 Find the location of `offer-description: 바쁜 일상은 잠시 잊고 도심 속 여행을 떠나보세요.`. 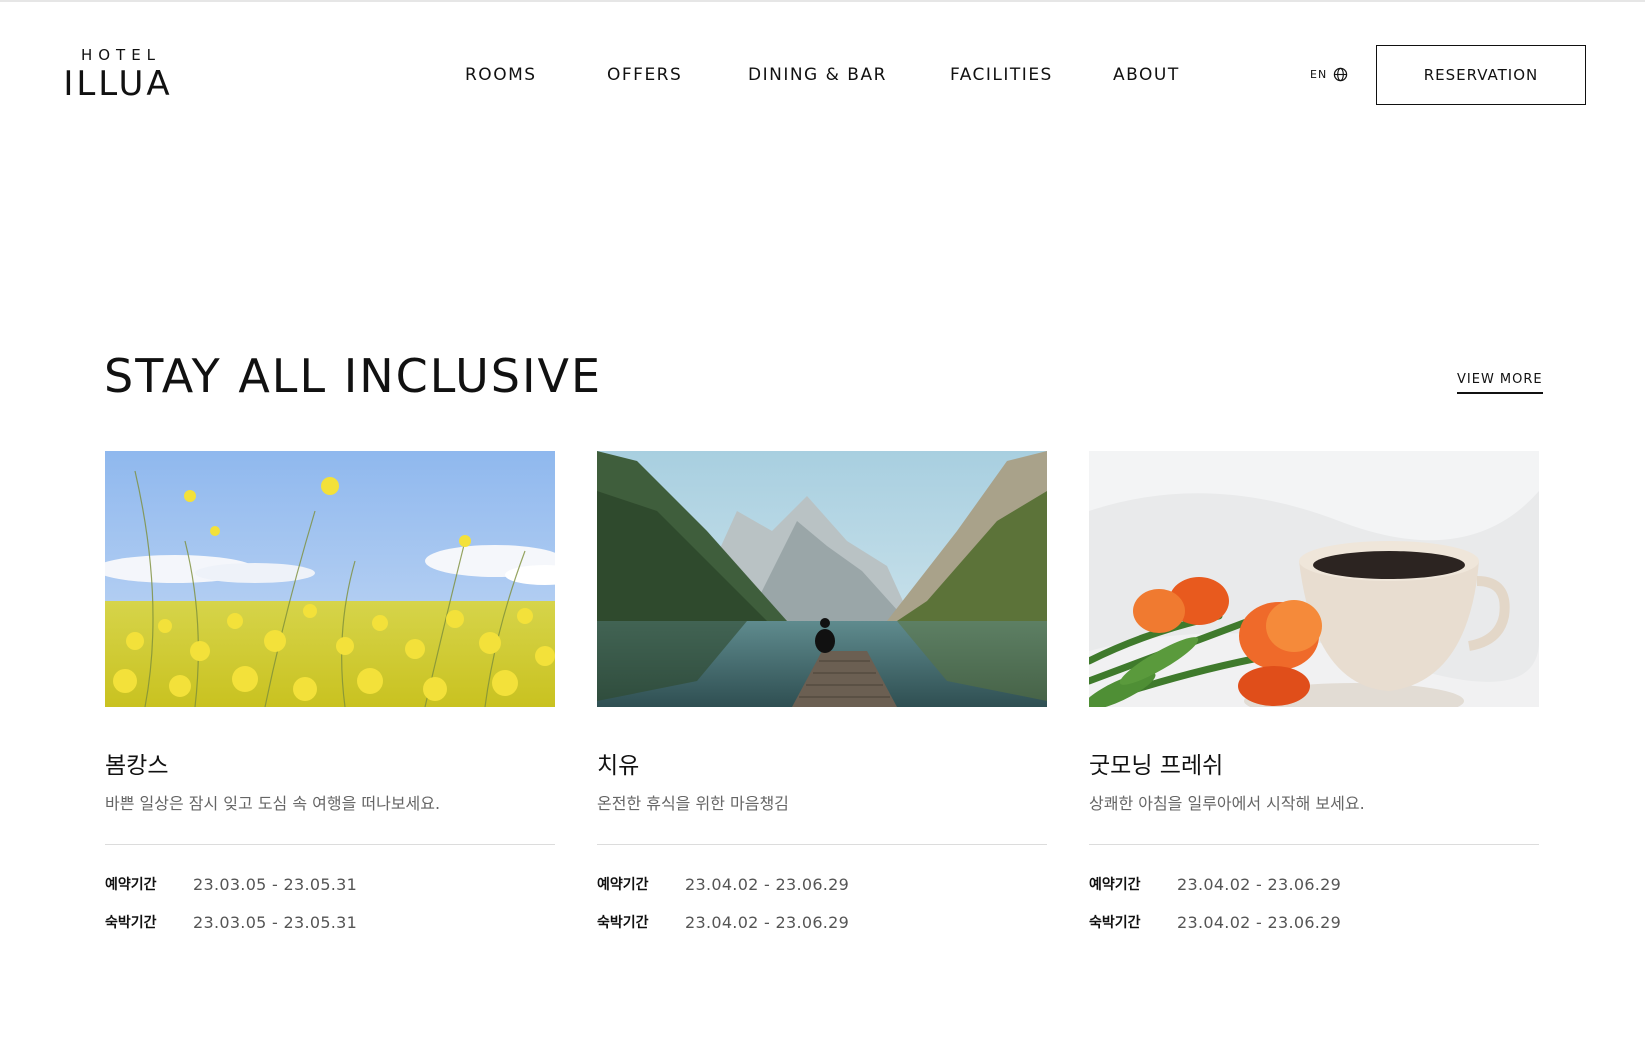

offer-description: 바쁜 일상은 잠시 잊고 도심 속 여행을 떠나보세요. is located at coordinates (273, 803).